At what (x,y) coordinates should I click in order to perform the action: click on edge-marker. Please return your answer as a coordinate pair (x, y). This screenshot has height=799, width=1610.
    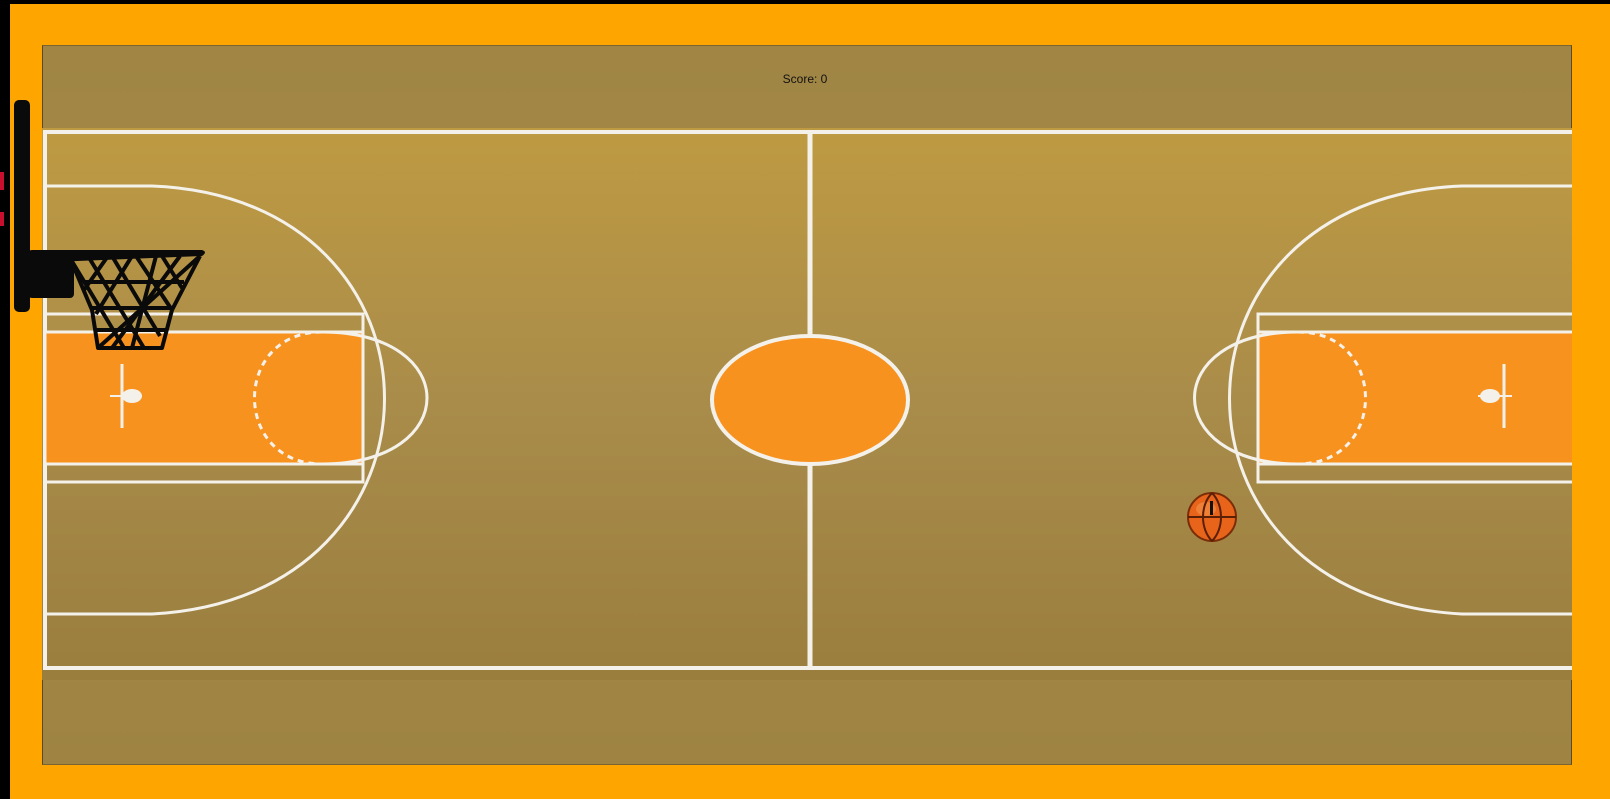
    Looking at the image, I should click on (2, 202).